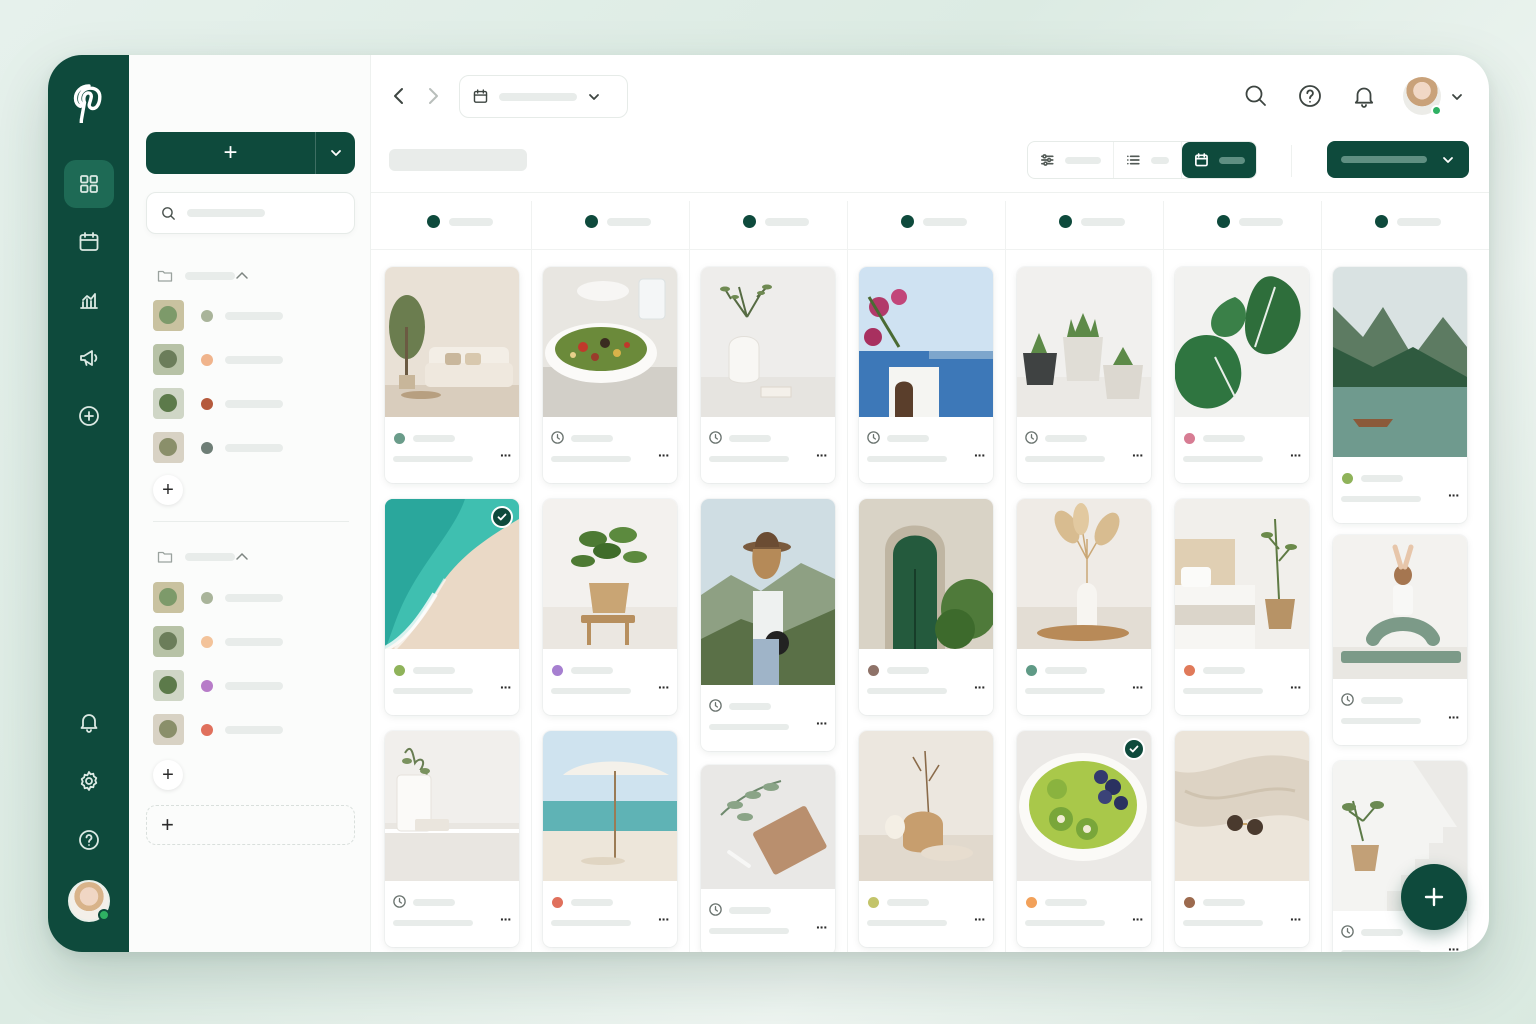  Describe the element at coordinates (89, 242) in the screenshot. I see `rail-item-calendar` at that location.